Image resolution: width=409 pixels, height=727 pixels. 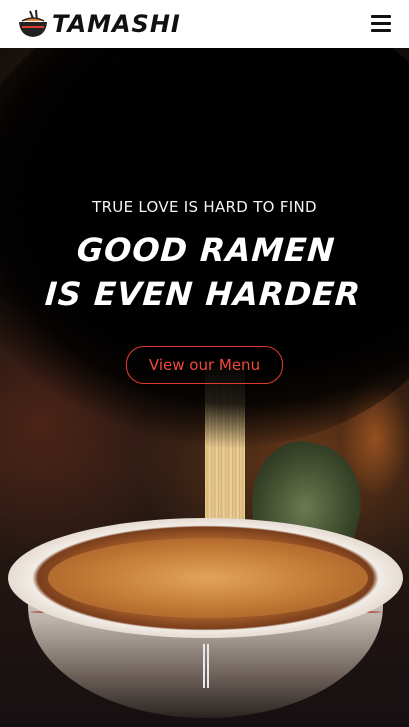 I want to click on headline-line-2: IS EVEN HARDER, so click(x=203, y=294).